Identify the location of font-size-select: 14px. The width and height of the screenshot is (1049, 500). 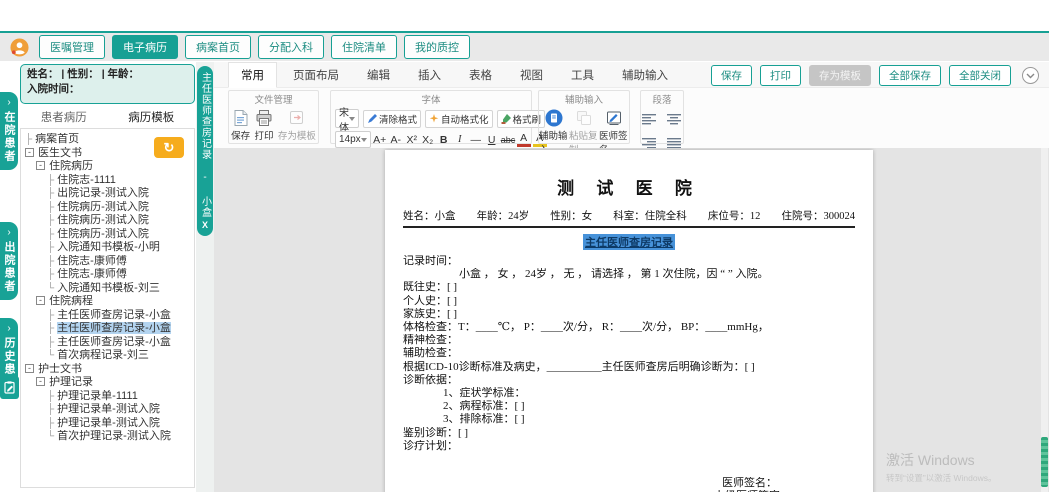
(353, 139).